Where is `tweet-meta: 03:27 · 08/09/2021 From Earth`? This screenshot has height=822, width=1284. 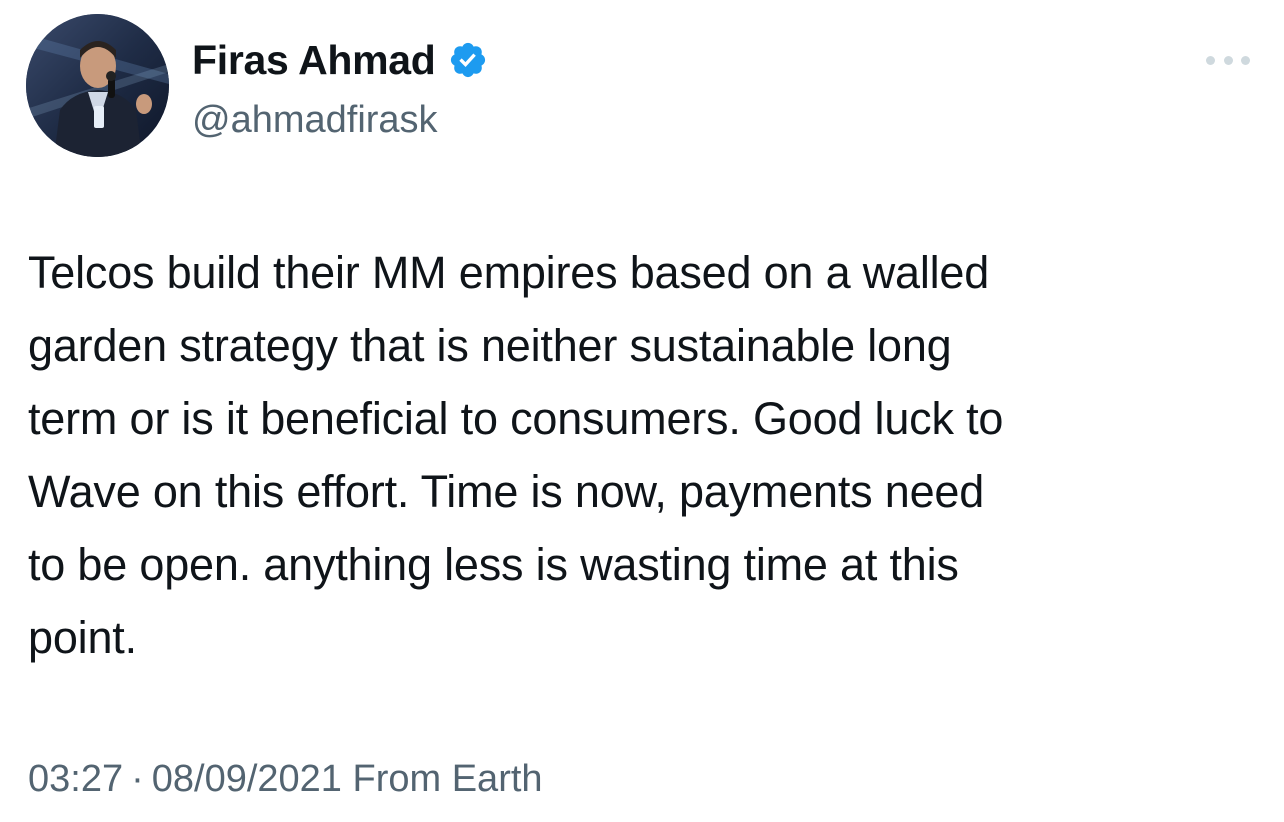 tweet-meta: 03:27 · 08/09/2021 From Earth is located at coordinates (285, 779).